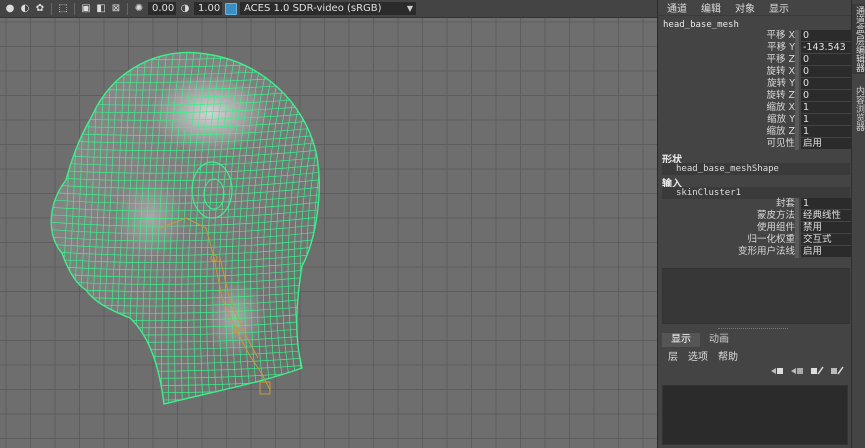 This screenshot has width=865, height=448. I want to click on shading-icon: ●, so click(10, 9).